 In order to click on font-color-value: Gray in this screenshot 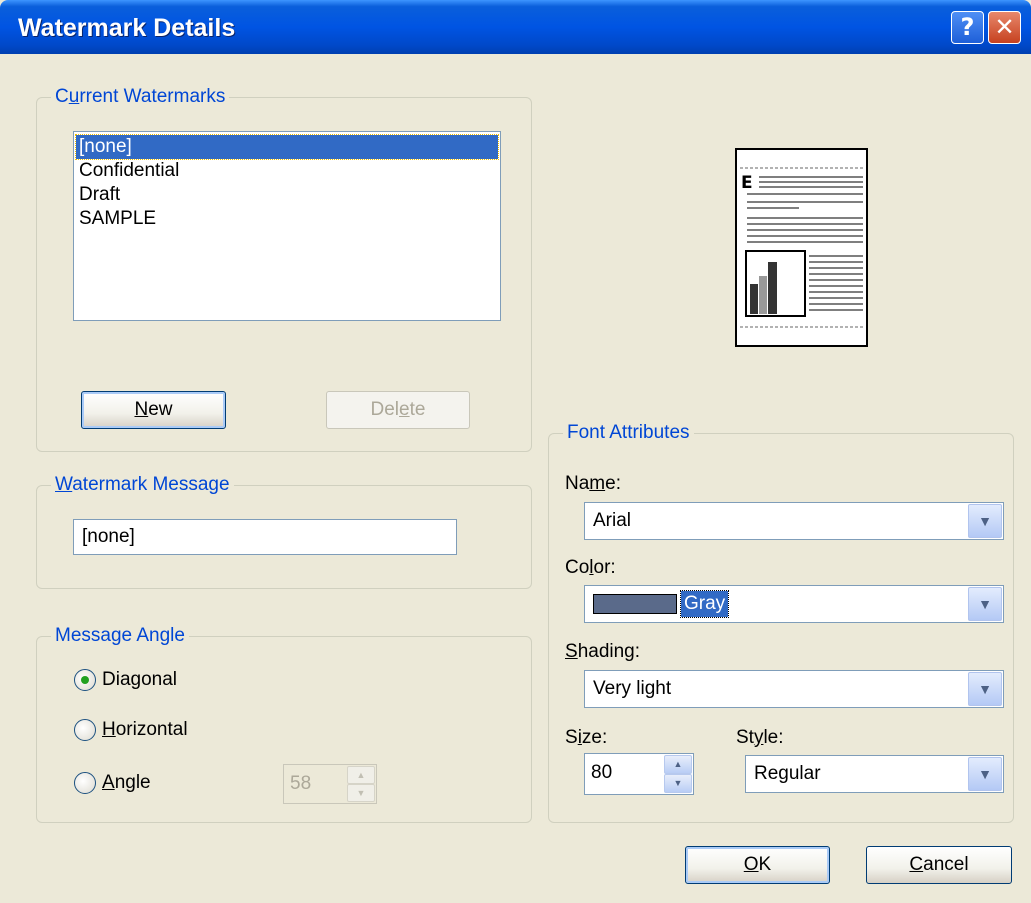, I will do `click(704, 604)`.